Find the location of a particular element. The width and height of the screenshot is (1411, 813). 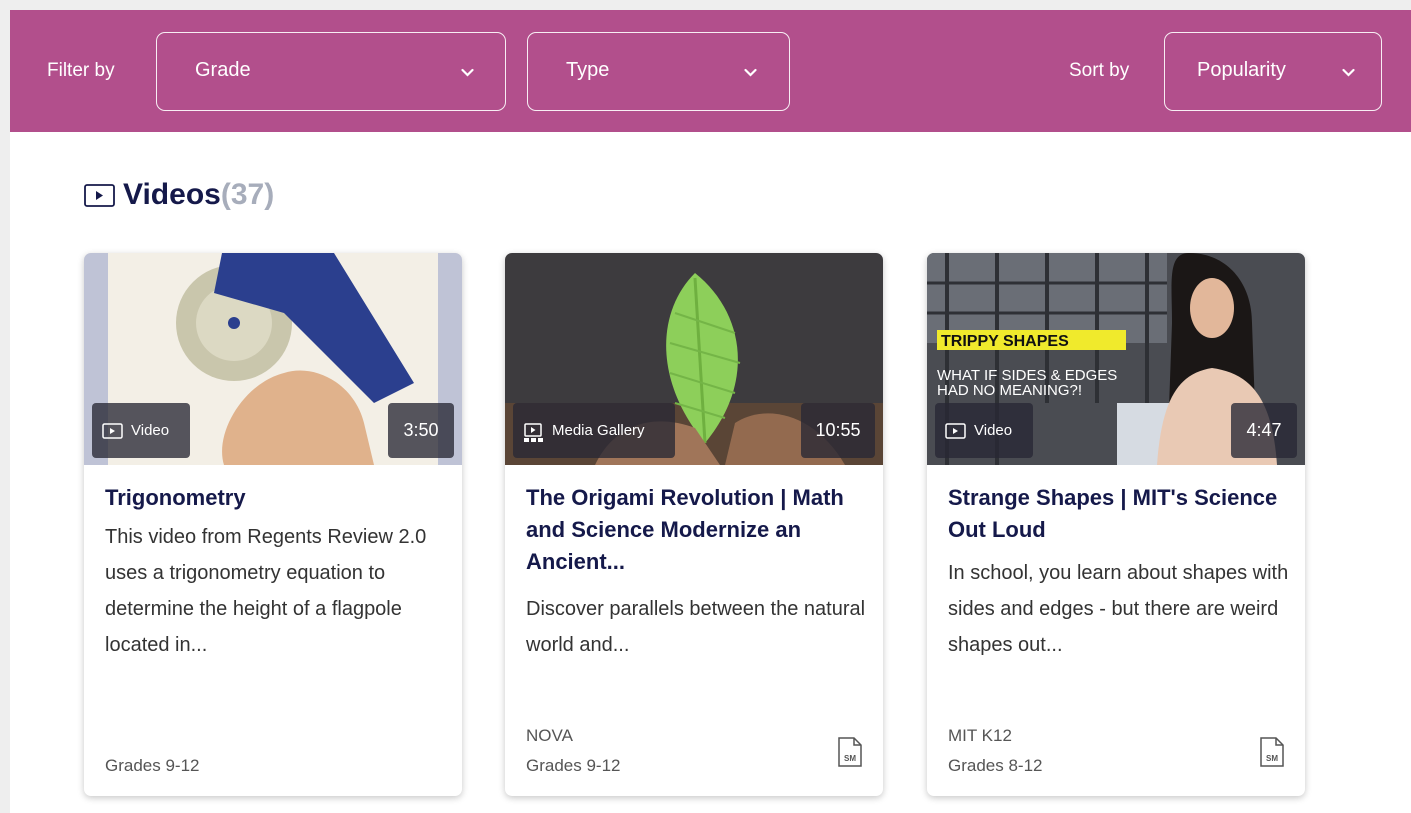

card-grades: Grades 8-12 is located at coordinates (995, 765).